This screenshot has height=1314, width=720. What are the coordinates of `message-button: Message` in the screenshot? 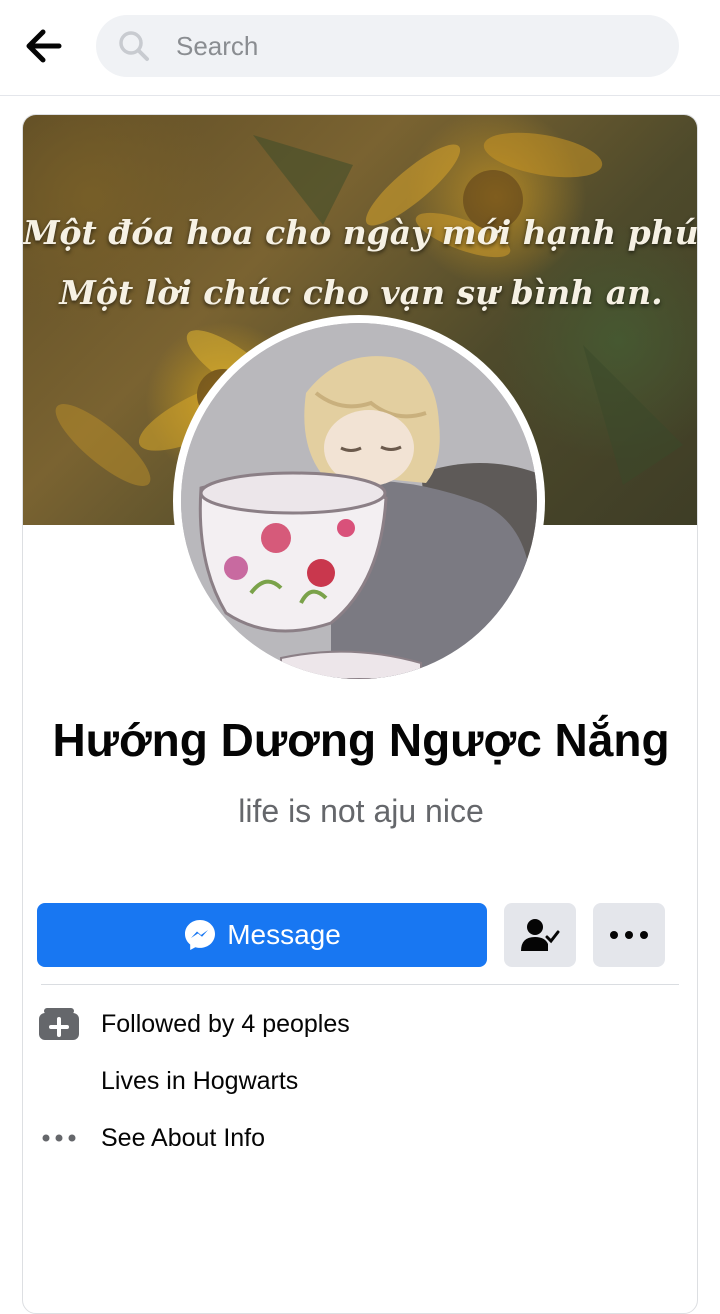 It's located at (262, 935).